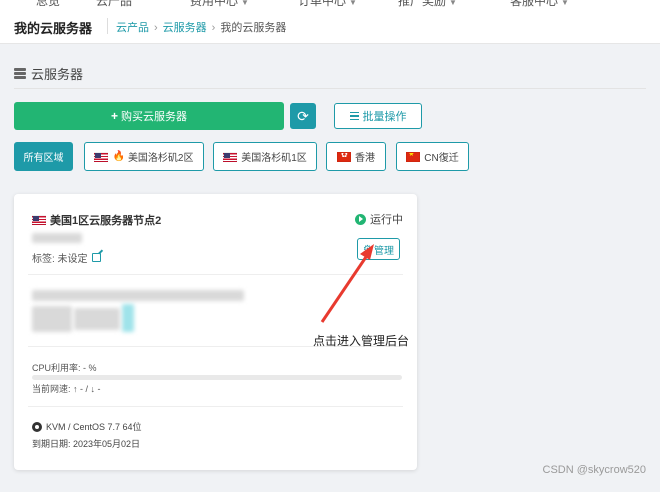 Image resolution: width=660 pixels, height=492 pixels. What do you see at coordinates (384, 117) in the screenshot?
I see `batch-operation-label: 批量操作` at bounding box center [384, 117].